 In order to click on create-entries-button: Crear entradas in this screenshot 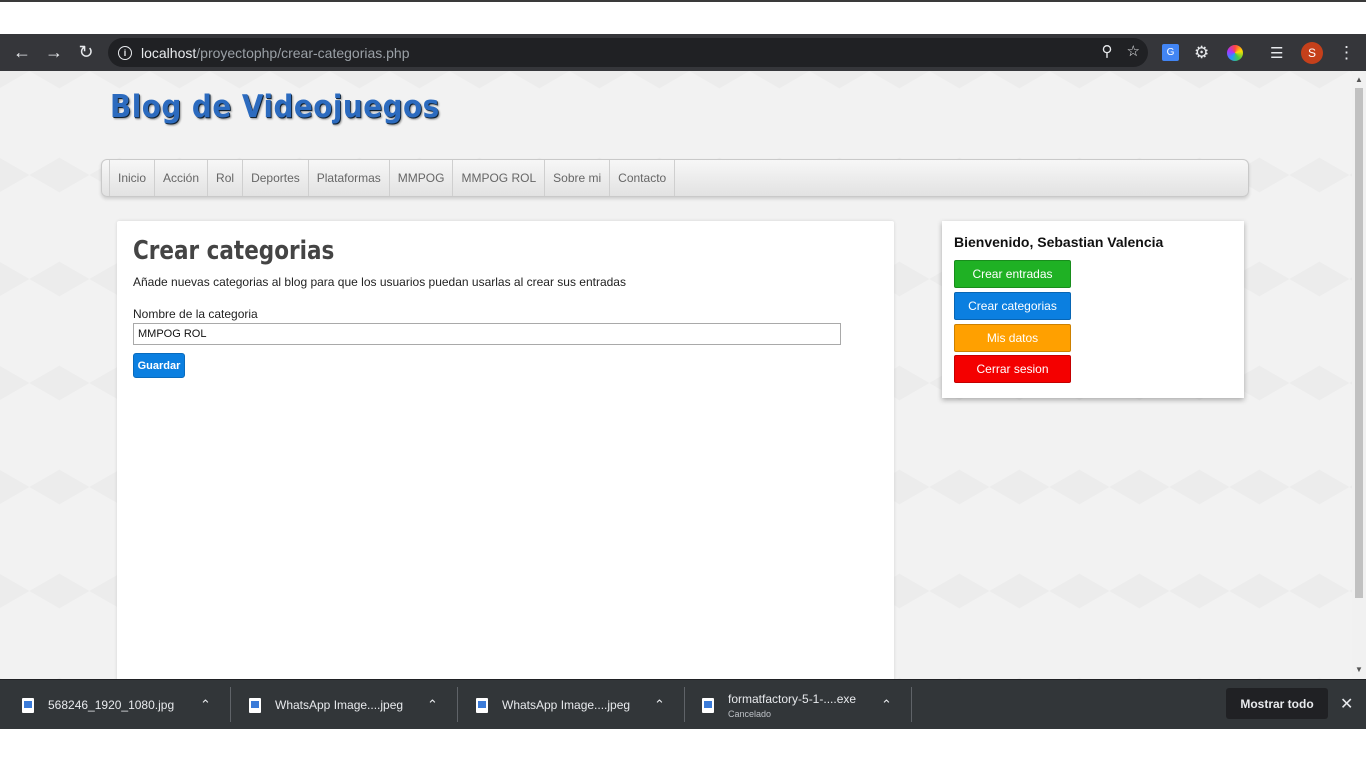, I will do `click(1012, 274)`.